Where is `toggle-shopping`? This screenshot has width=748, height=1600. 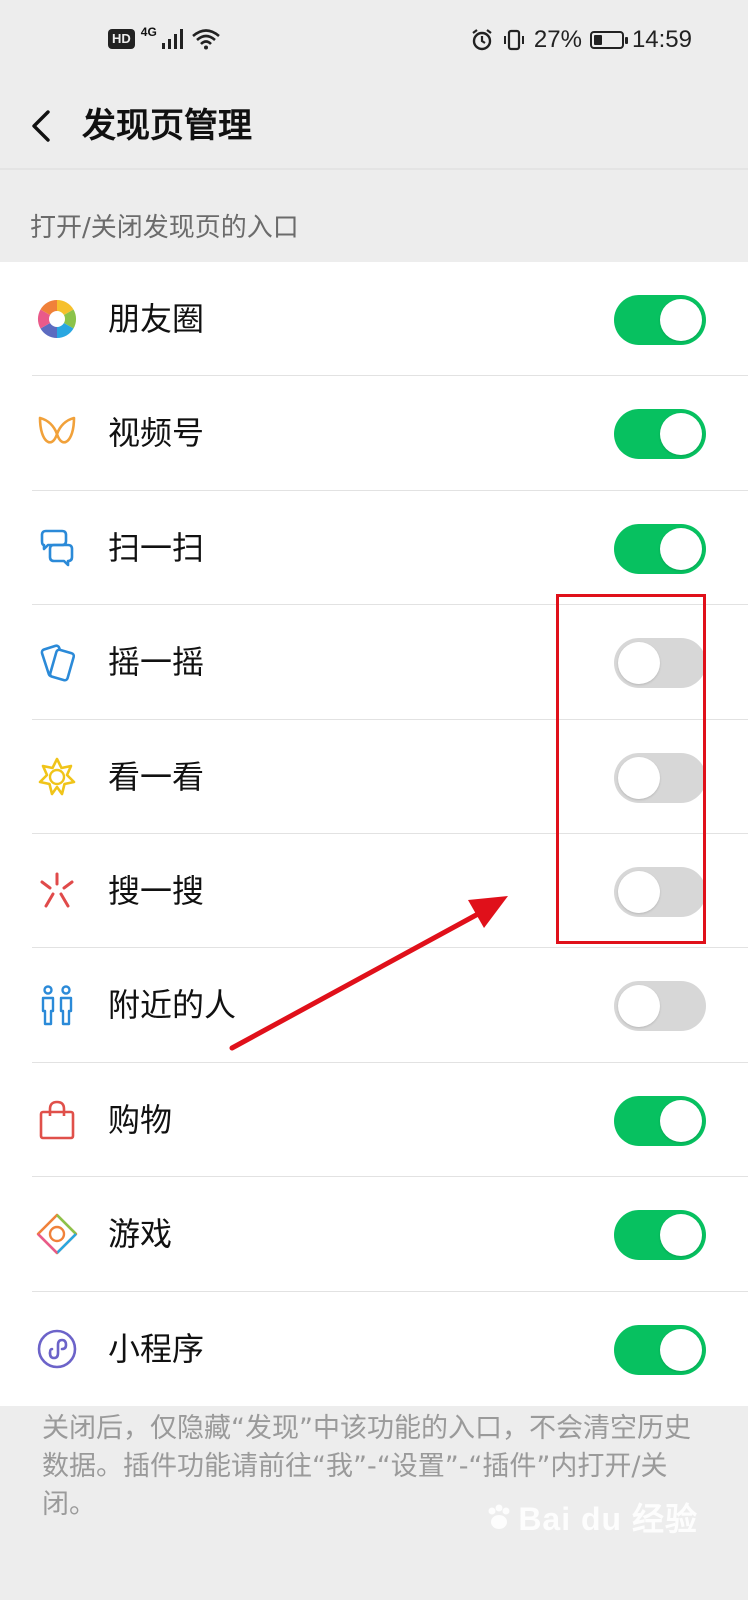
toggle-shopping is located at coordinates (660, 1120).